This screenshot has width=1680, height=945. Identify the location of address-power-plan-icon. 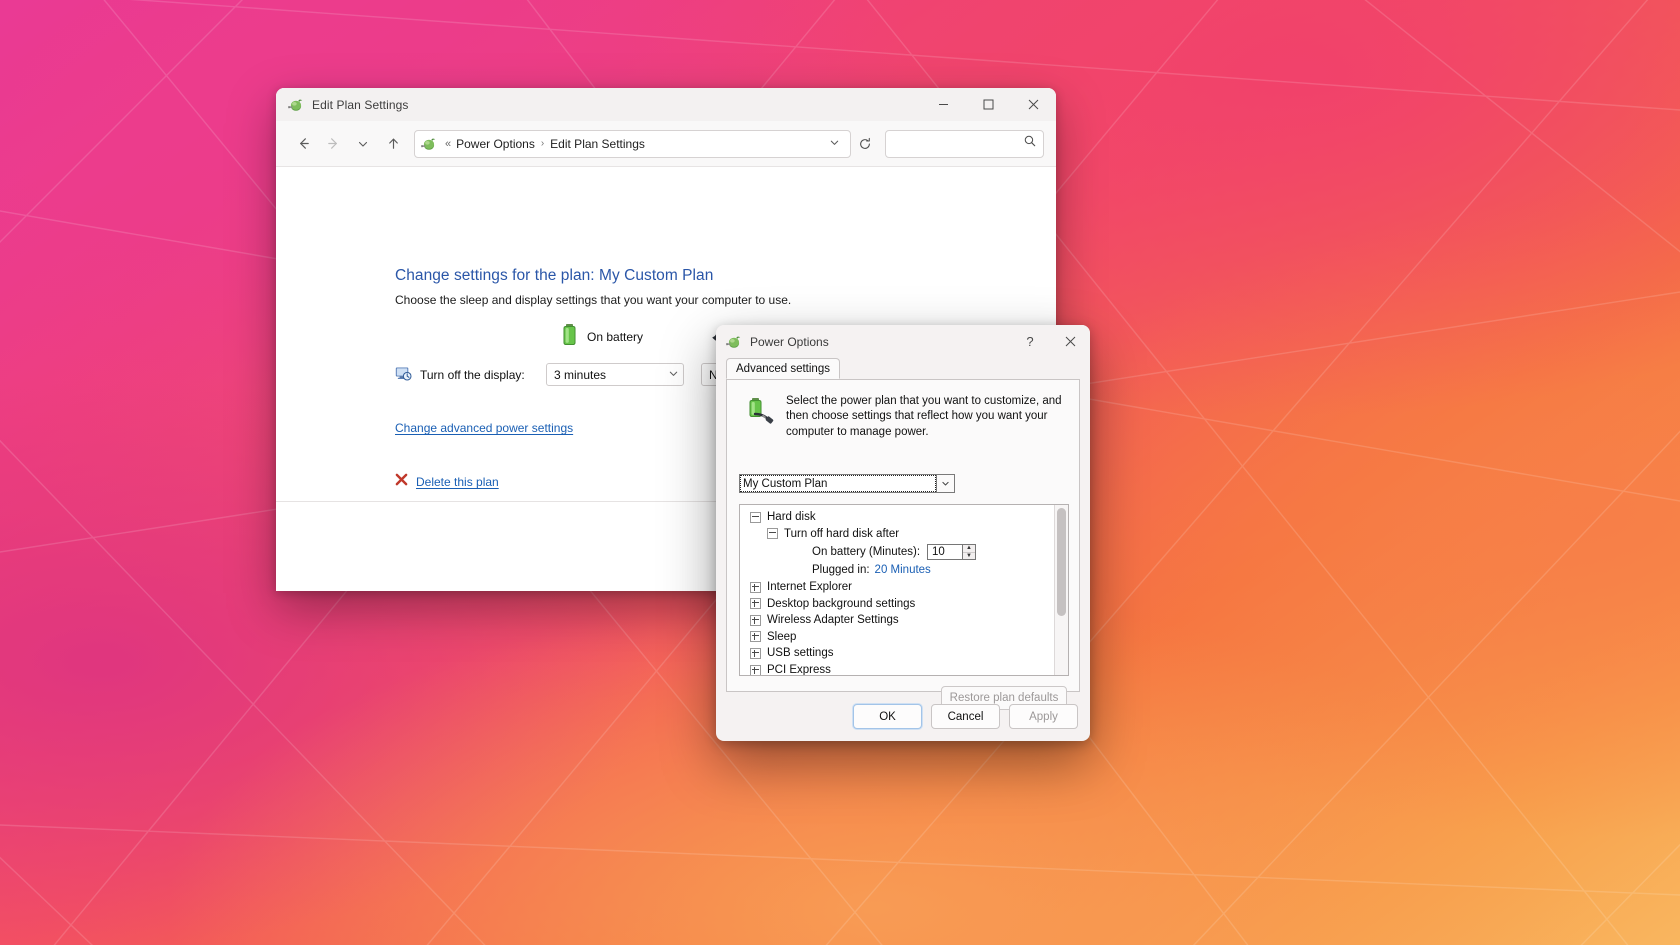
(429, 144).